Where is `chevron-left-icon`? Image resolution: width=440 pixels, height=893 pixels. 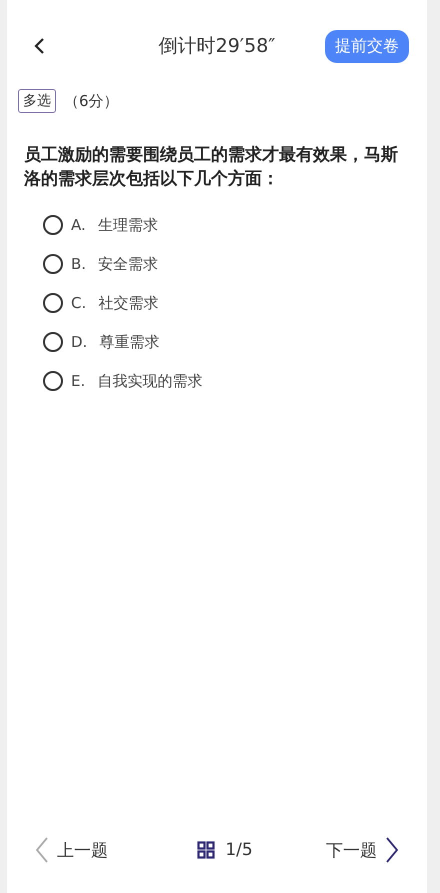
chevron-left-icon is located at coordinates (42, 850).